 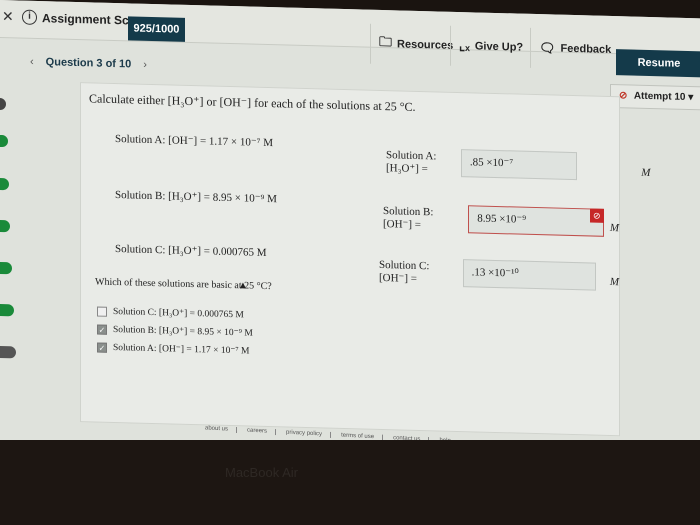 I want to click on unit-label-c: M, so click(x=614, y=282).